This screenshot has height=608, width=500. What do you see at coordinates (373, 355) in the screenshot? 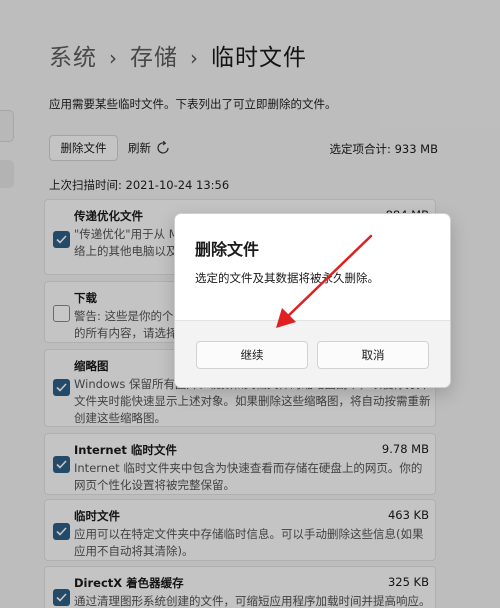
I see `cancel-button: 取消` at bounding box center [373, 355].